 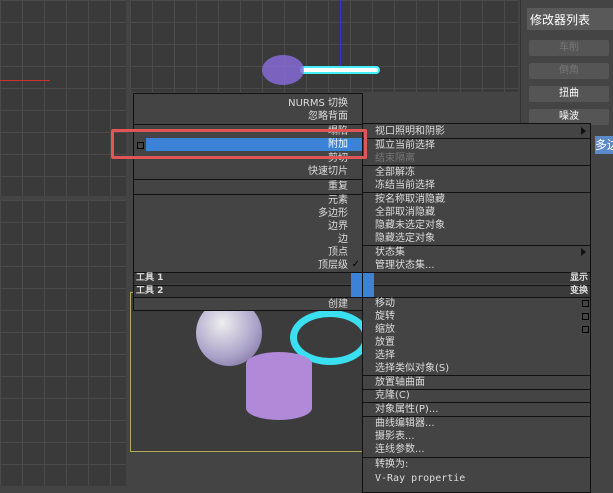 What do you see at coordinates (476, 382) in the screenshot?
I see `menu-item: 放置轴曲面` at bounding box center [476, 382].